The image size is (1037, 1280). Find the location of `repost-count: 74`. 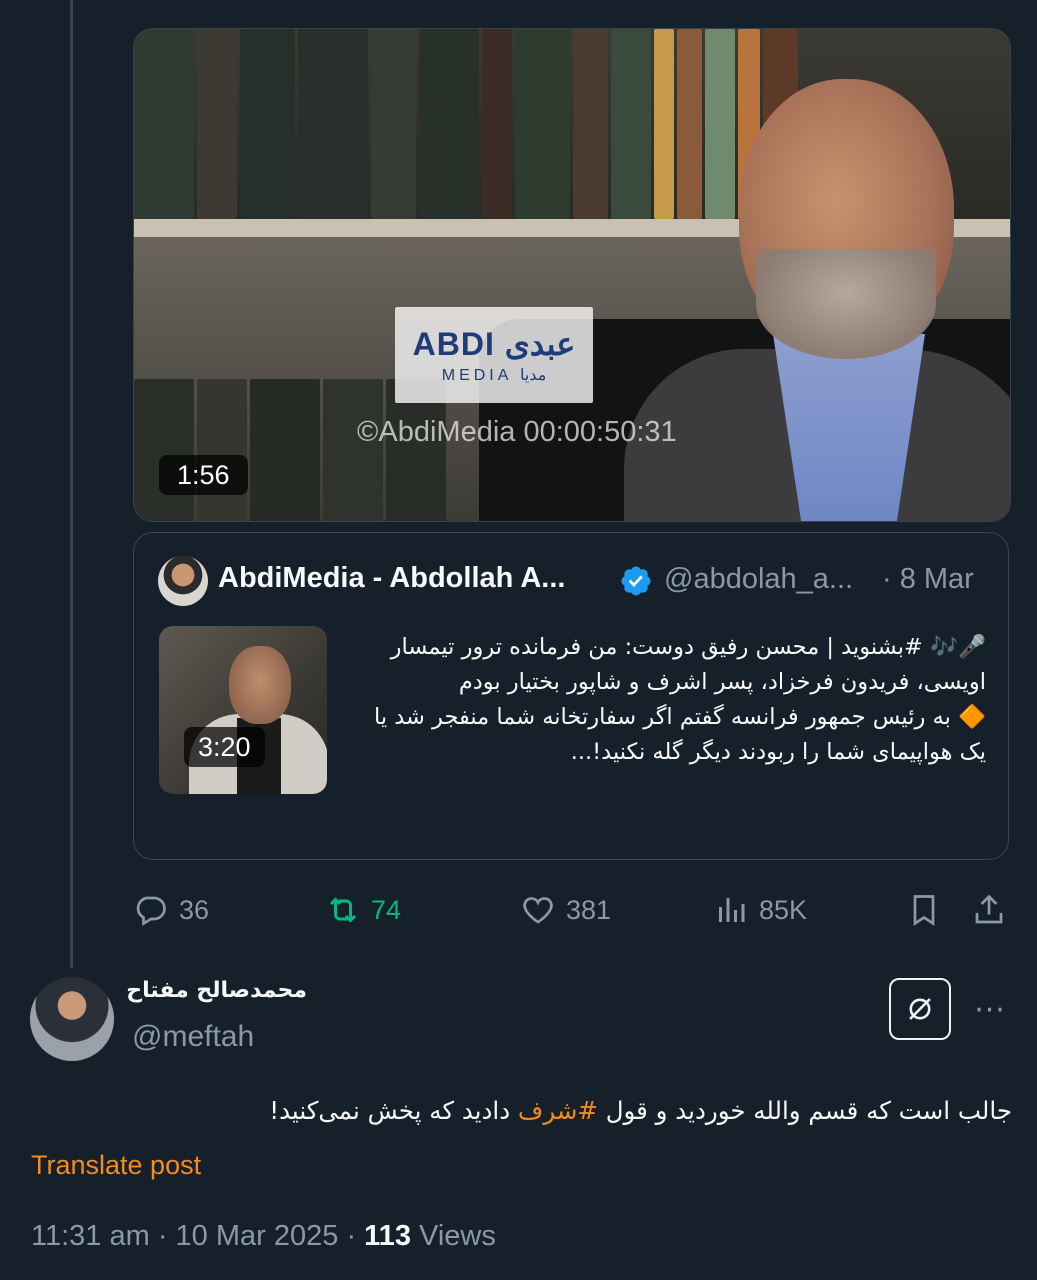

repost-count: 74 is located at coordinates (386, 909).